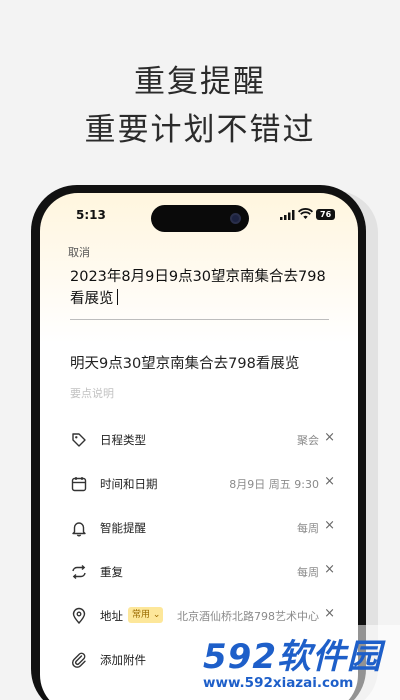 This screenshot has height=700, width=400. What do you see at coordinates (202, 572) in the screenshot?
I see `field-row-repeat: 重复 每周 ×` at bounding box center [202, 572].